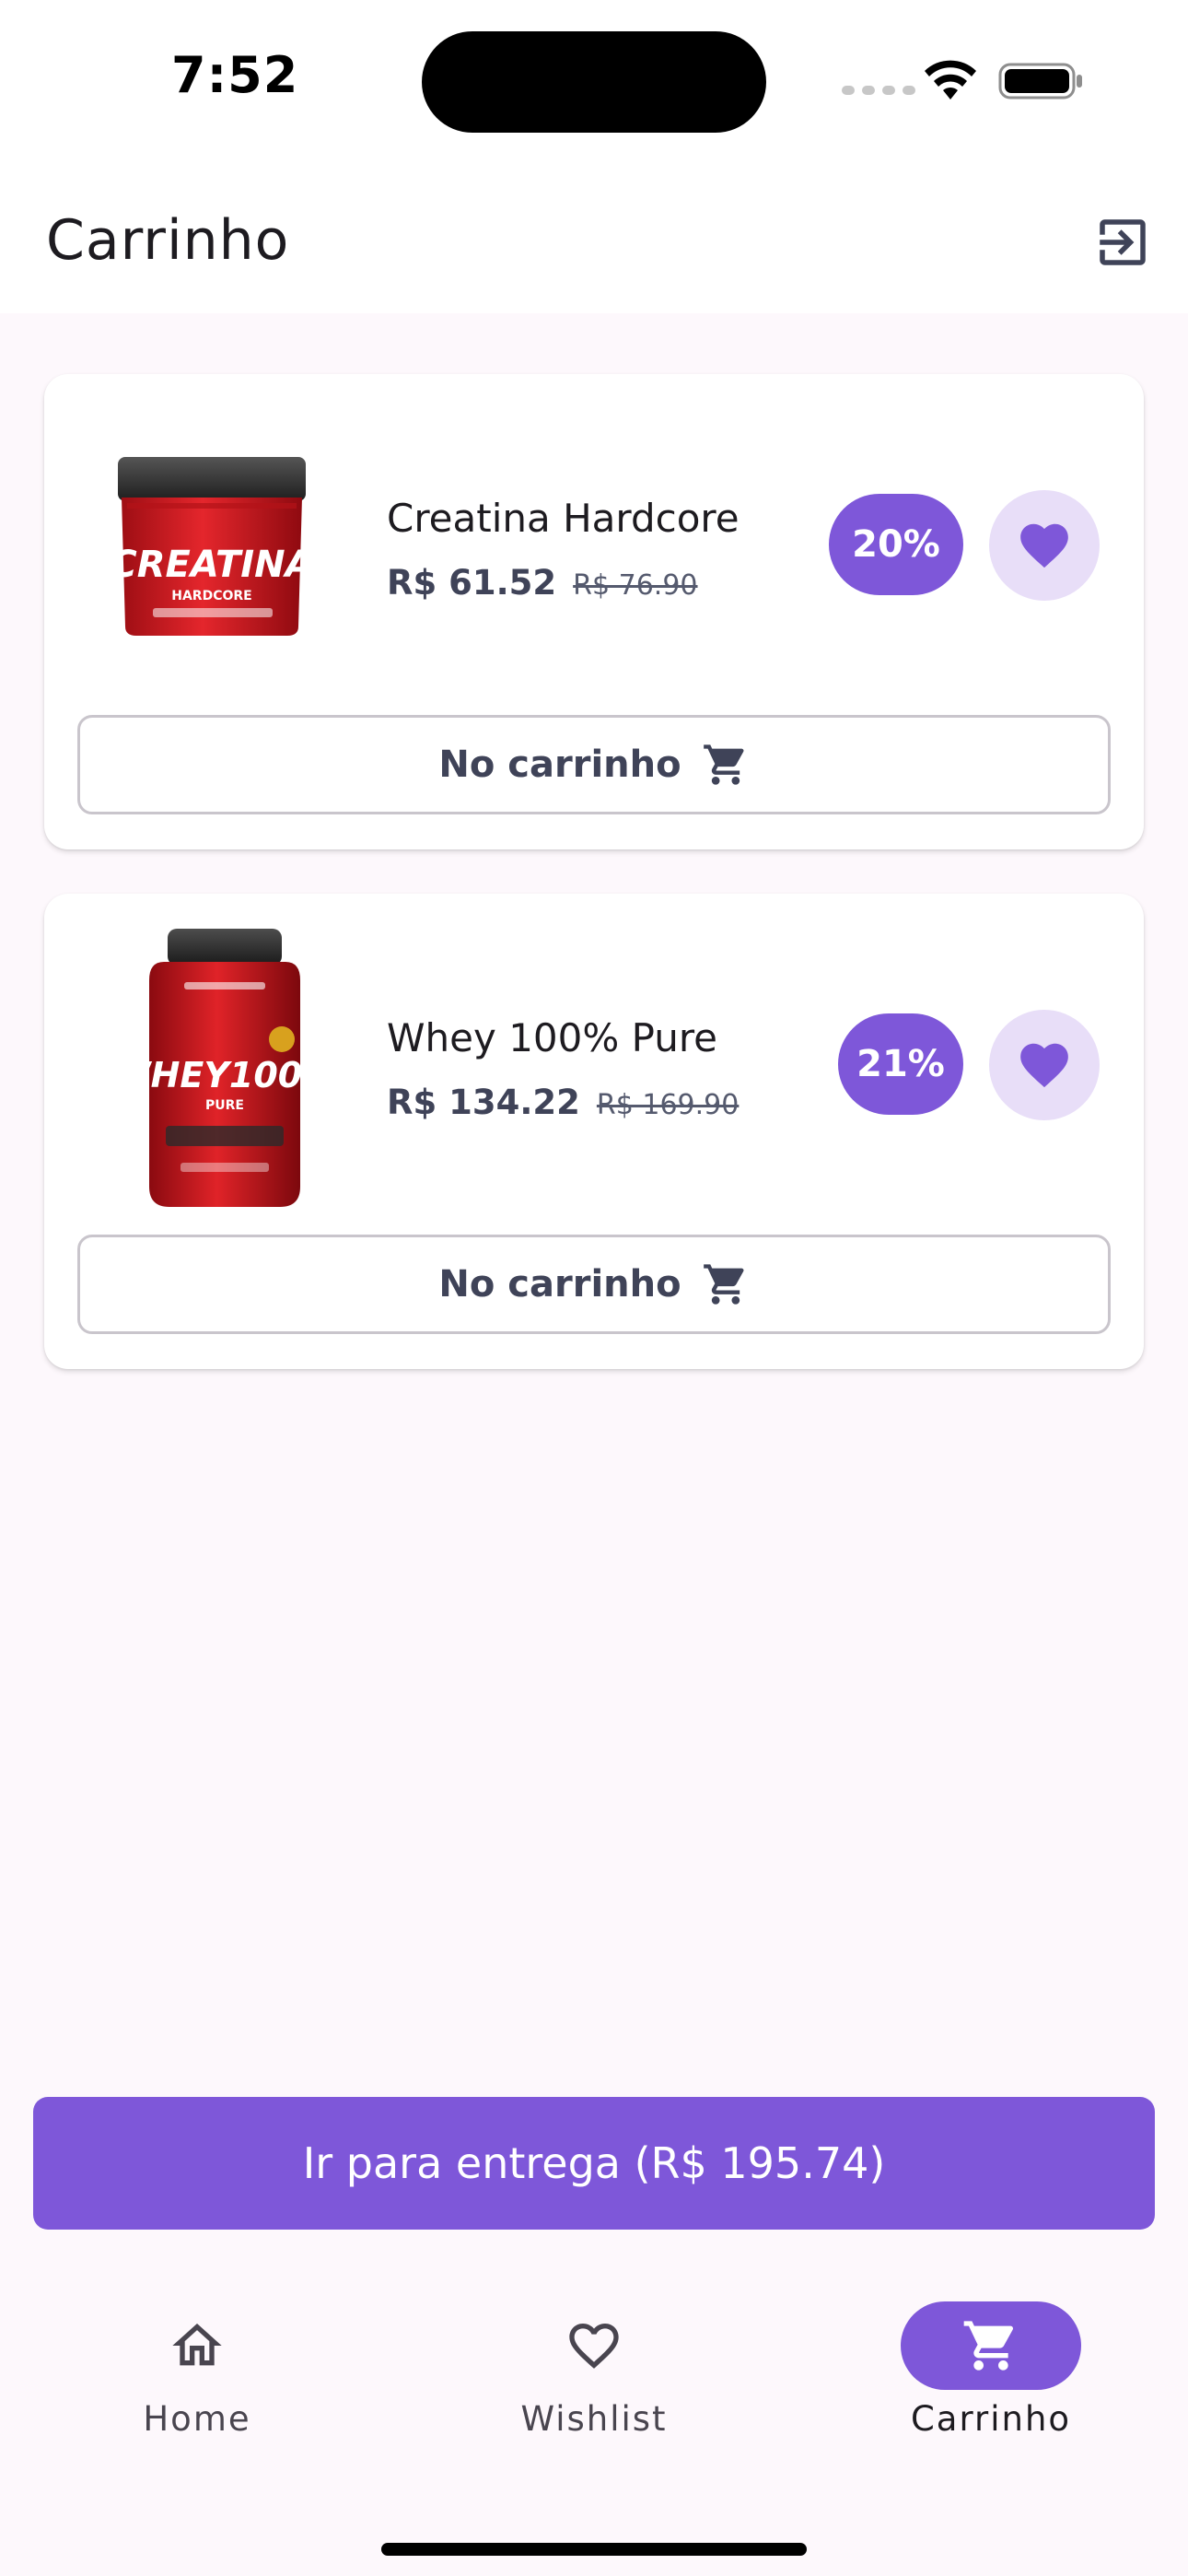 Image resolution: width=1188 pixels, height=2576 pixels. I want to click on product-old-price: R$ 169.90, so click(668, 1105).